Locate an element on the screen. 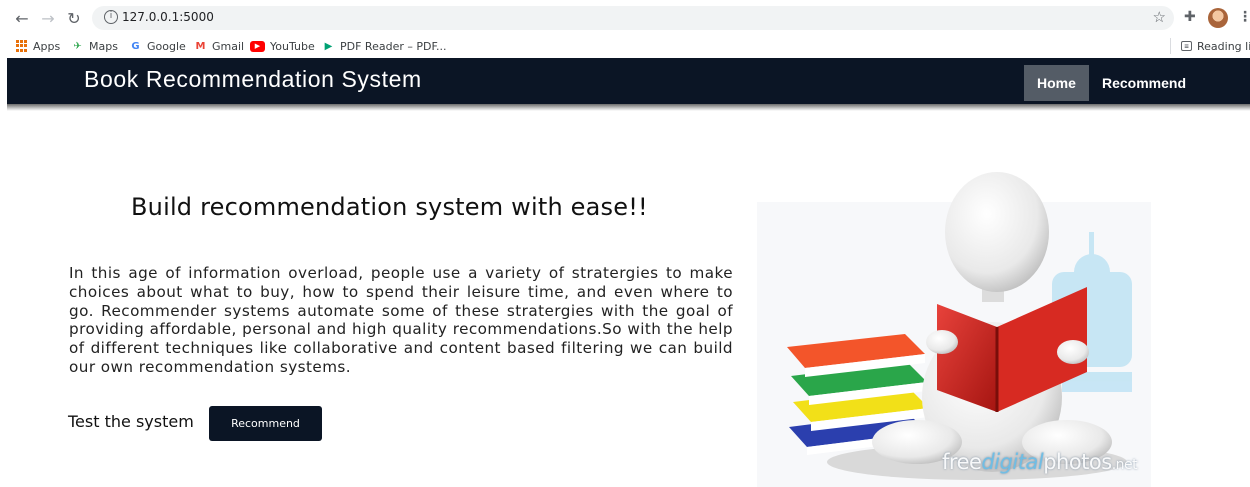 The height and width of the screenshot is (487, 1250). bookmark-google: G Google is located at coordinates (157, 46).